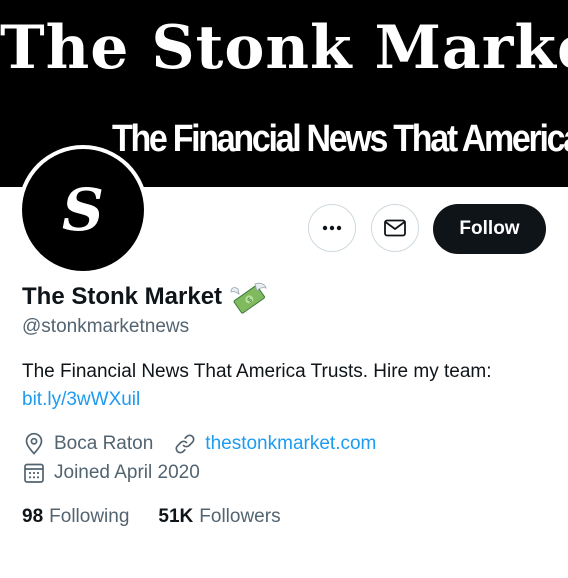  I want to click on calendar-icon, so click(34, 473).